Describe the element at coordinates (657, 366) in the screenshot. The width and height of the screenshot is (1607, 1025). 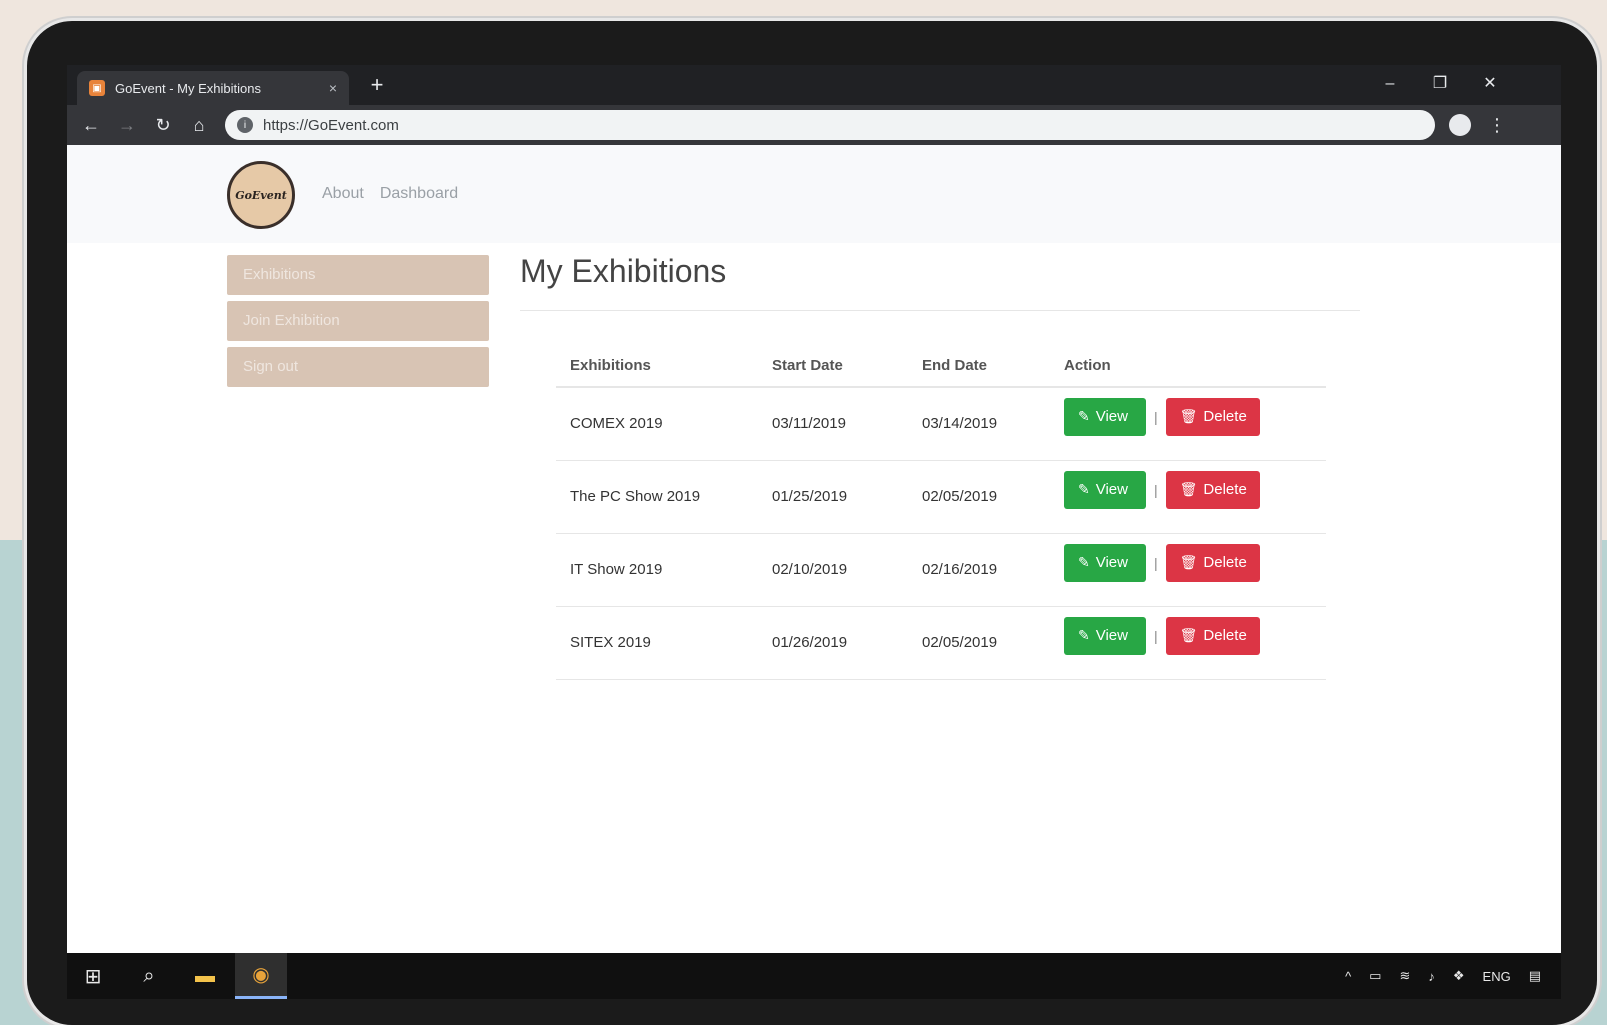
I see `header-exhibitions: Exhibitions` at that location.